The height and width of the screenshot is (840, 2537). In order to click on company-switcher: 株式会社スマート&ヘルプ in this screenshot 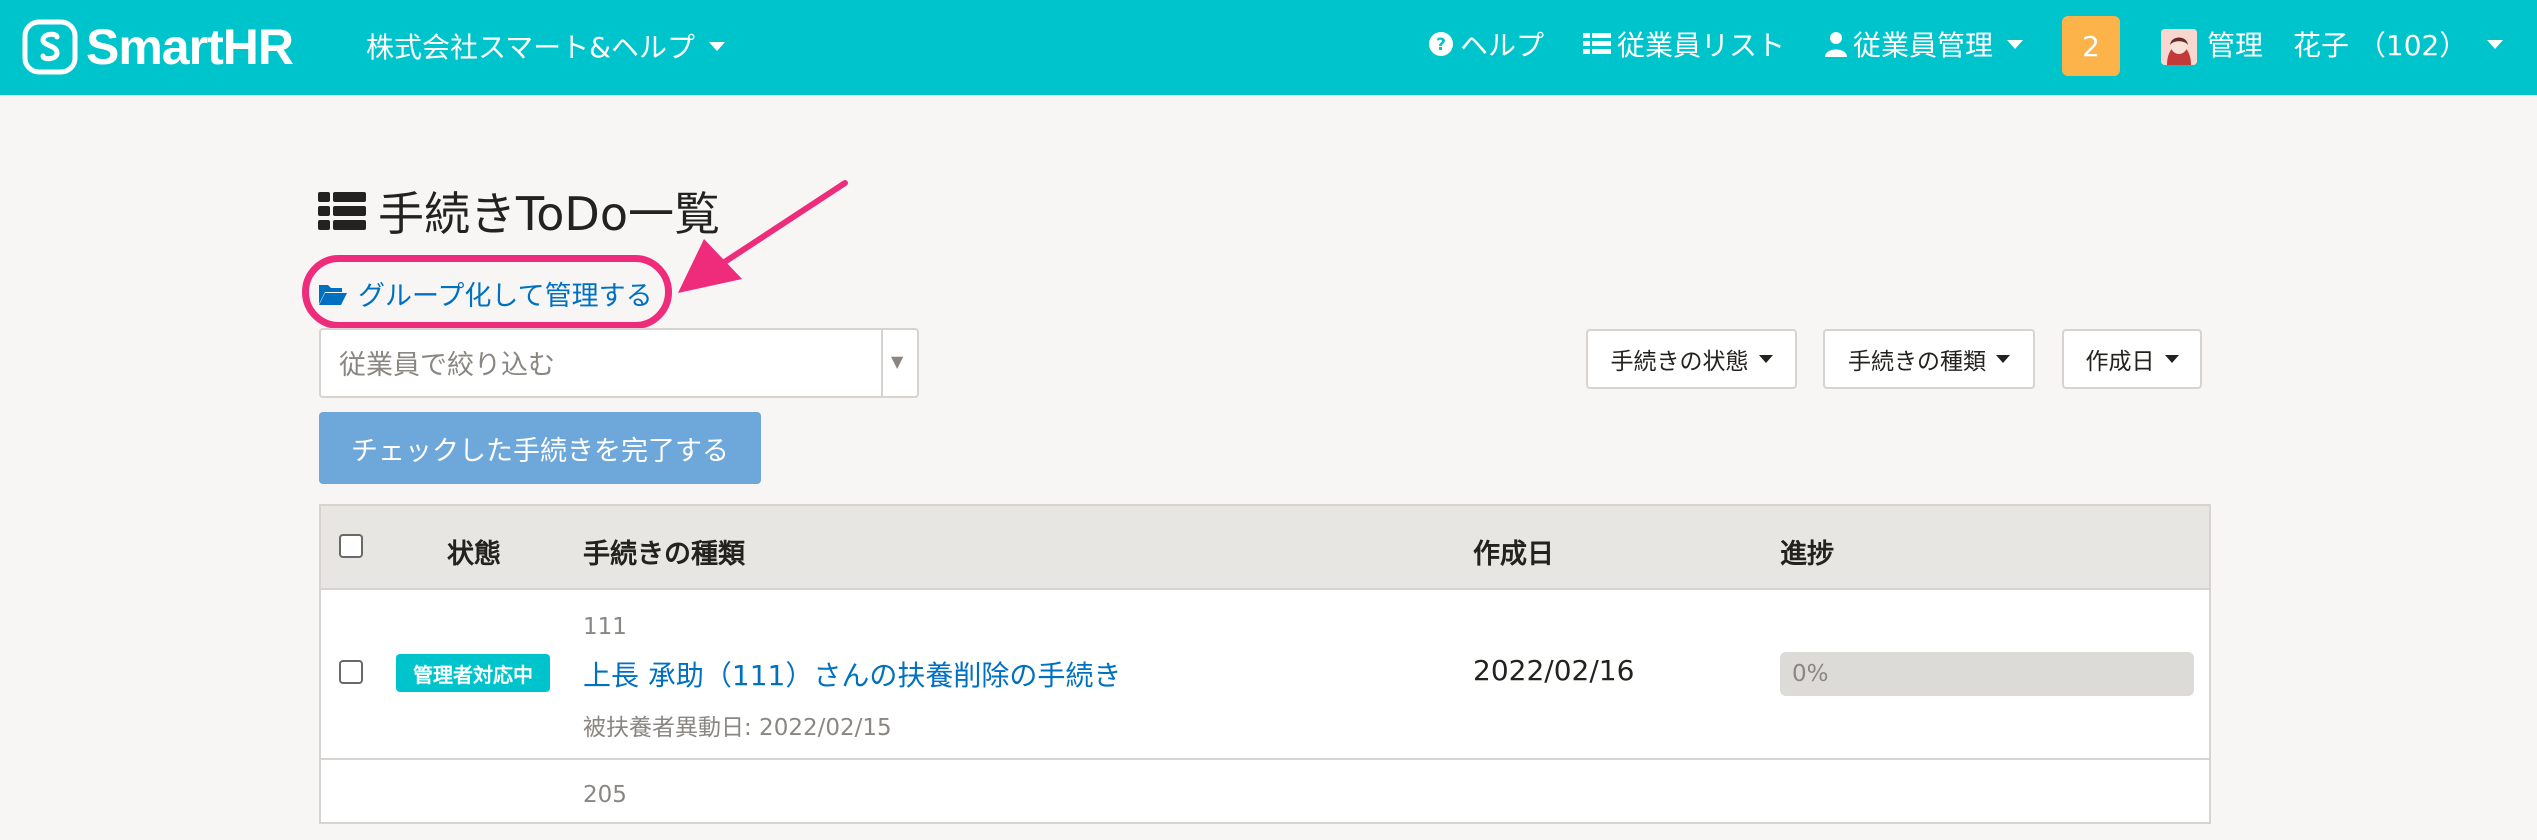, I will do `click(545, 46)`.